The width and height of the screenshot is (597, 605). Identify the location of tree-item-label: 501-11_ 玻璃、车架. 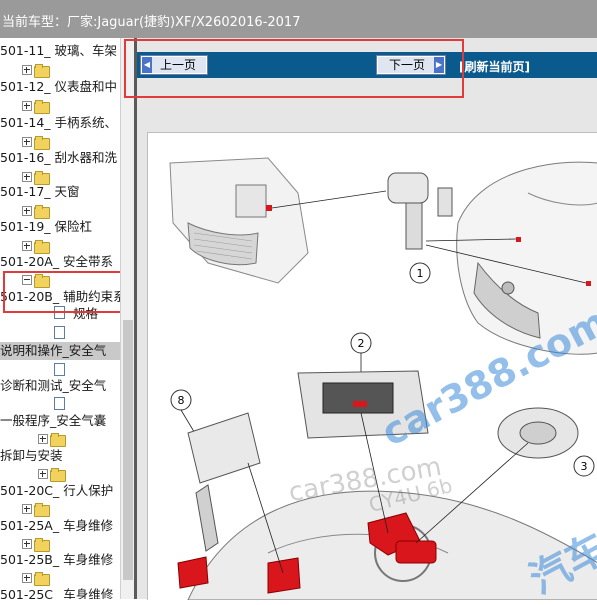
(58, 50).